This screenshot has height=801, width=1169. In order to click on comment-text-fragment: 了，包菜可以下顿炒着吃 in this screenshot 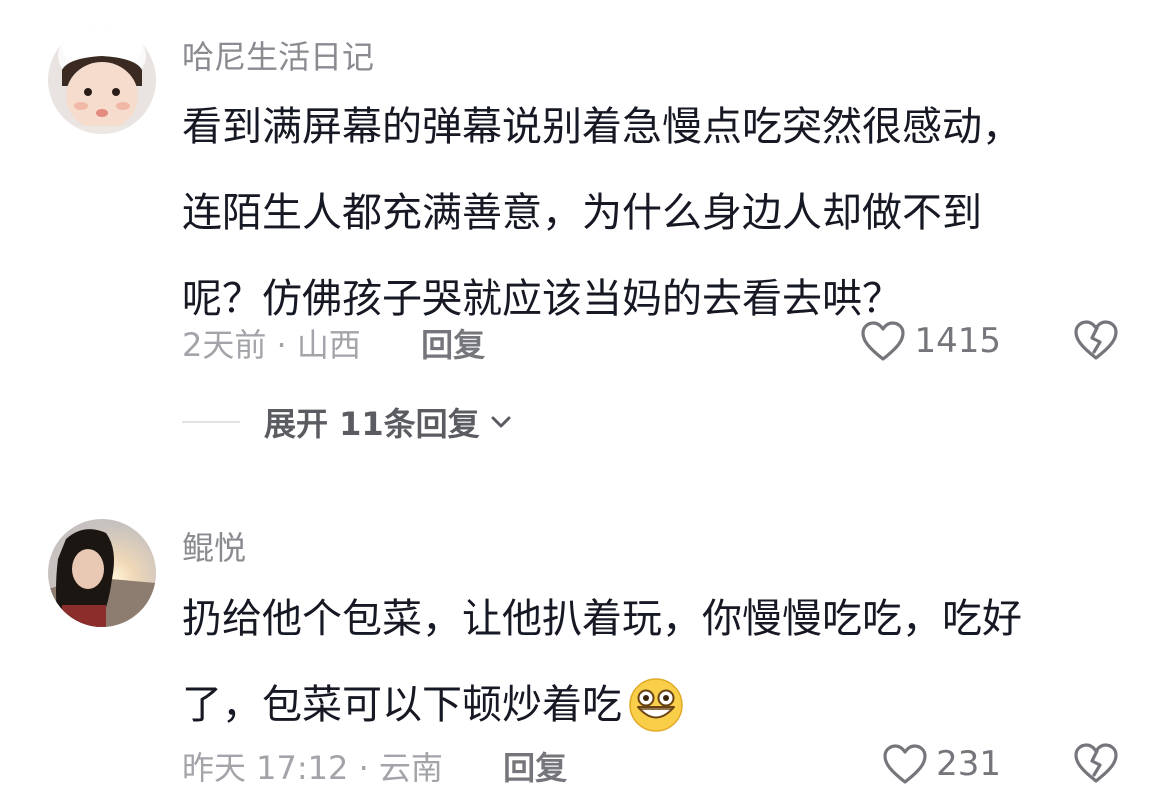, I will do `click(402, 705)`.